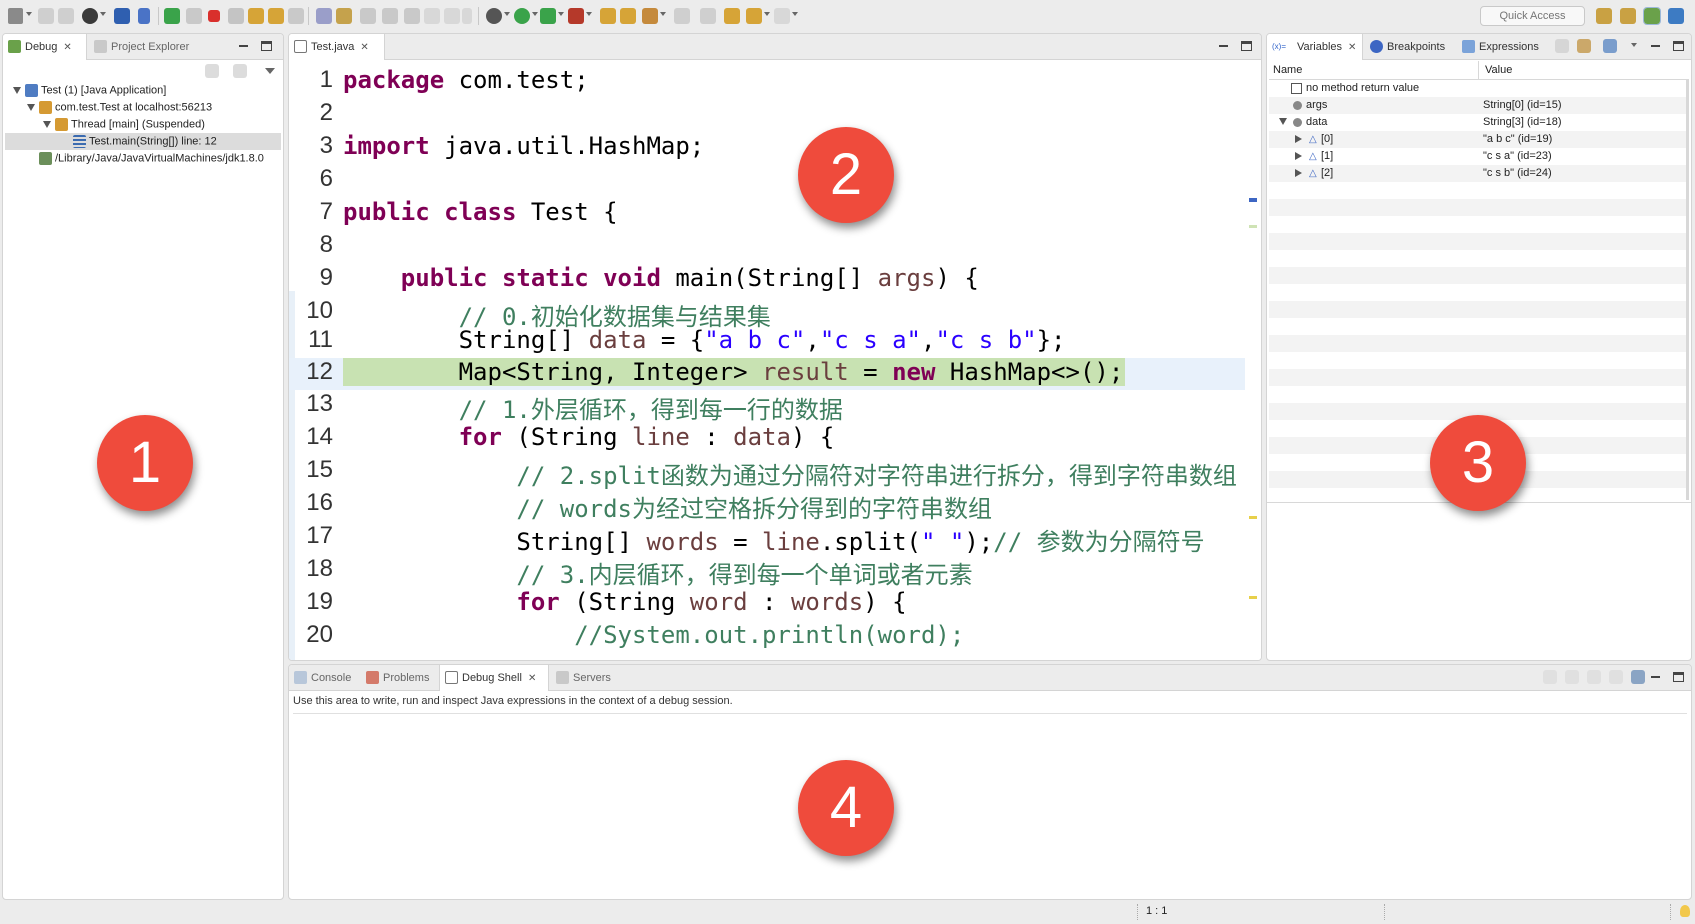 Image resolution: width=1695 pixels, height=924 pixels. Describe the element at coordinates (1315, 47) in the screenshot. I see `tab-variables: (x)= Variables ✕` at that location.